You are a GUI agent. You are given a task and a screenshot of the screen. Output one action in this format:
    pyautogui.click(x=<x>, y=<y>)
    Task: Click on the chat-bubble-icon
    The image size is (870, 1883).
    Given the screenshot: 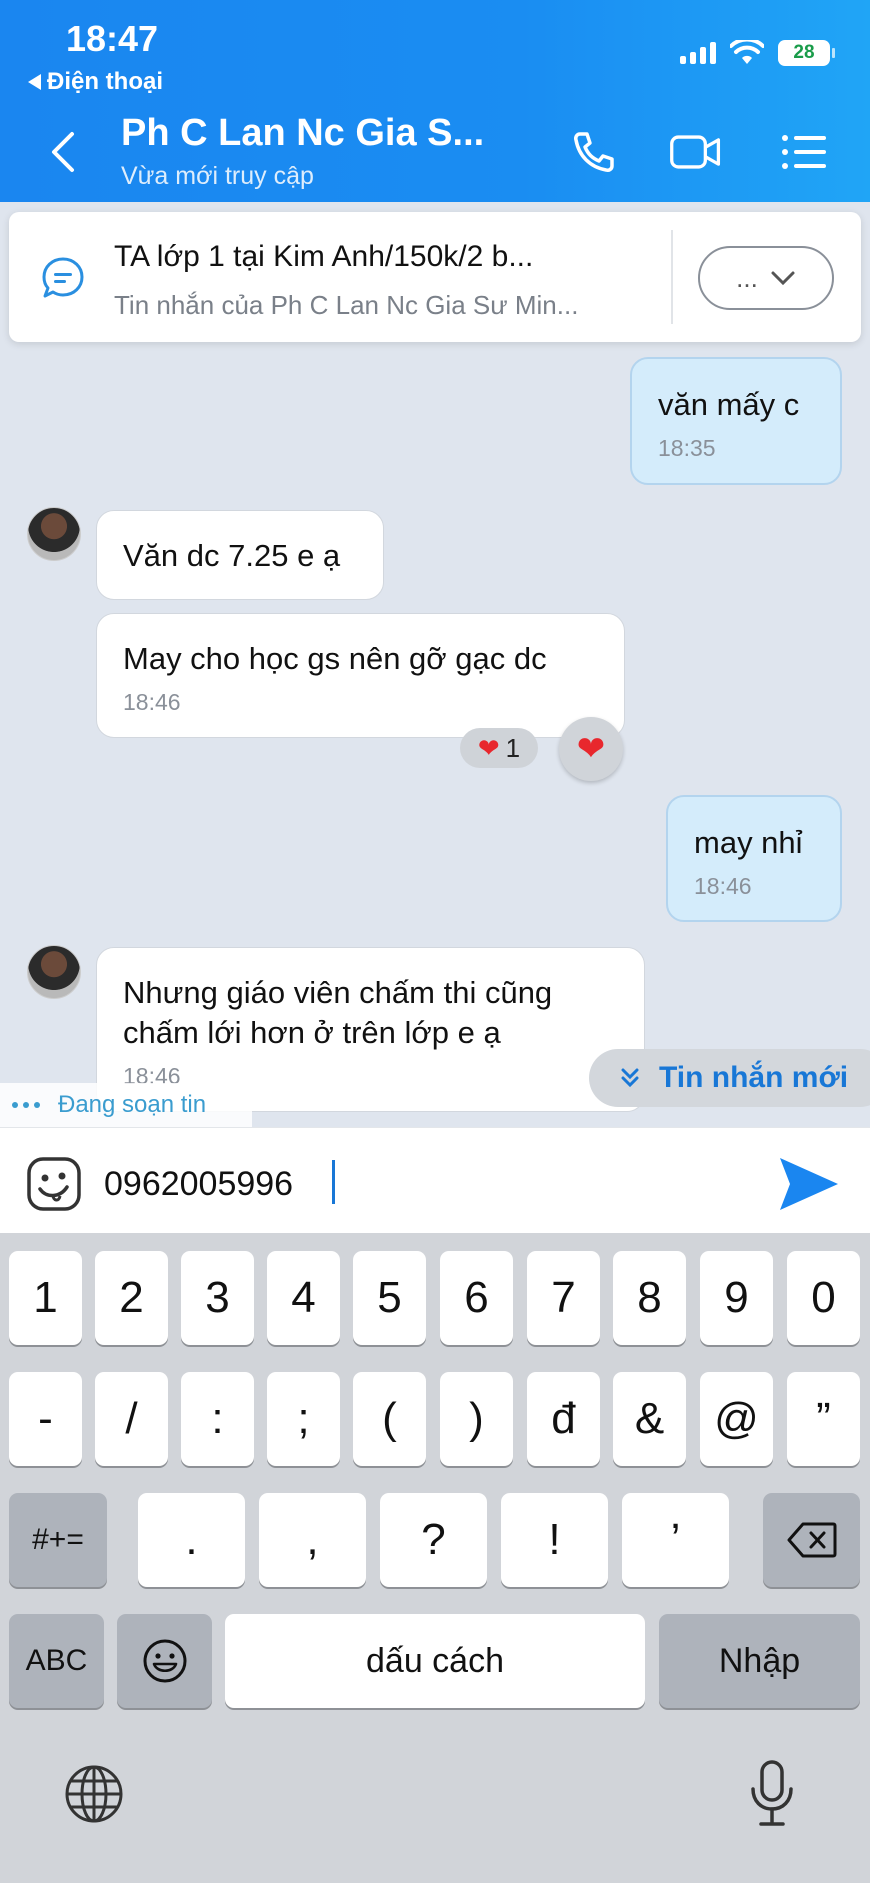 What is the action you would take?
    pyautogui.click(x=63, y=277)
    